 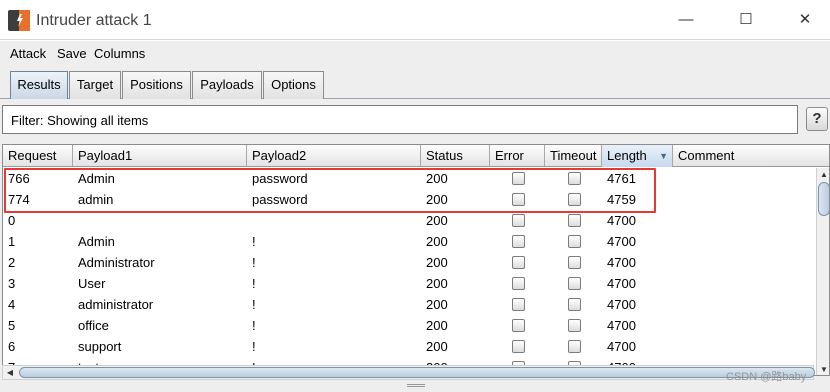 What do you see at coordinates (408, 304) in the screenshot?
I see `table-row: 4 administrator ! 200 4700` at bounding box center [408, 304].